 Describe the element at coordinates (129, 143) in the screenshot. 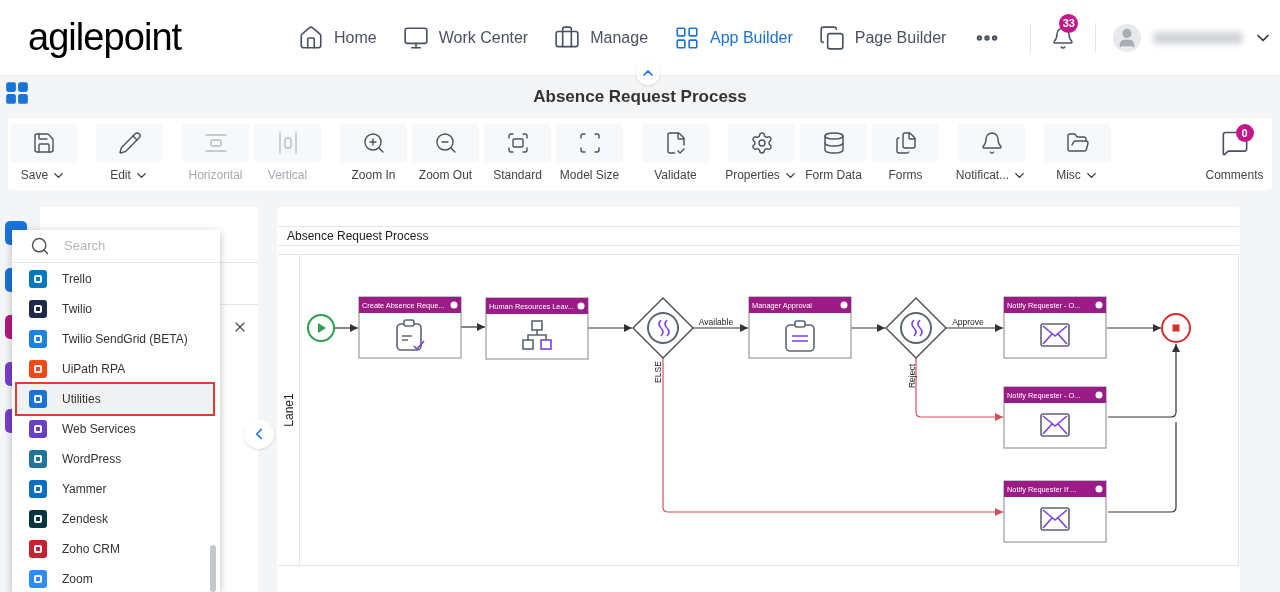

I see `pencil-icon` at that location.